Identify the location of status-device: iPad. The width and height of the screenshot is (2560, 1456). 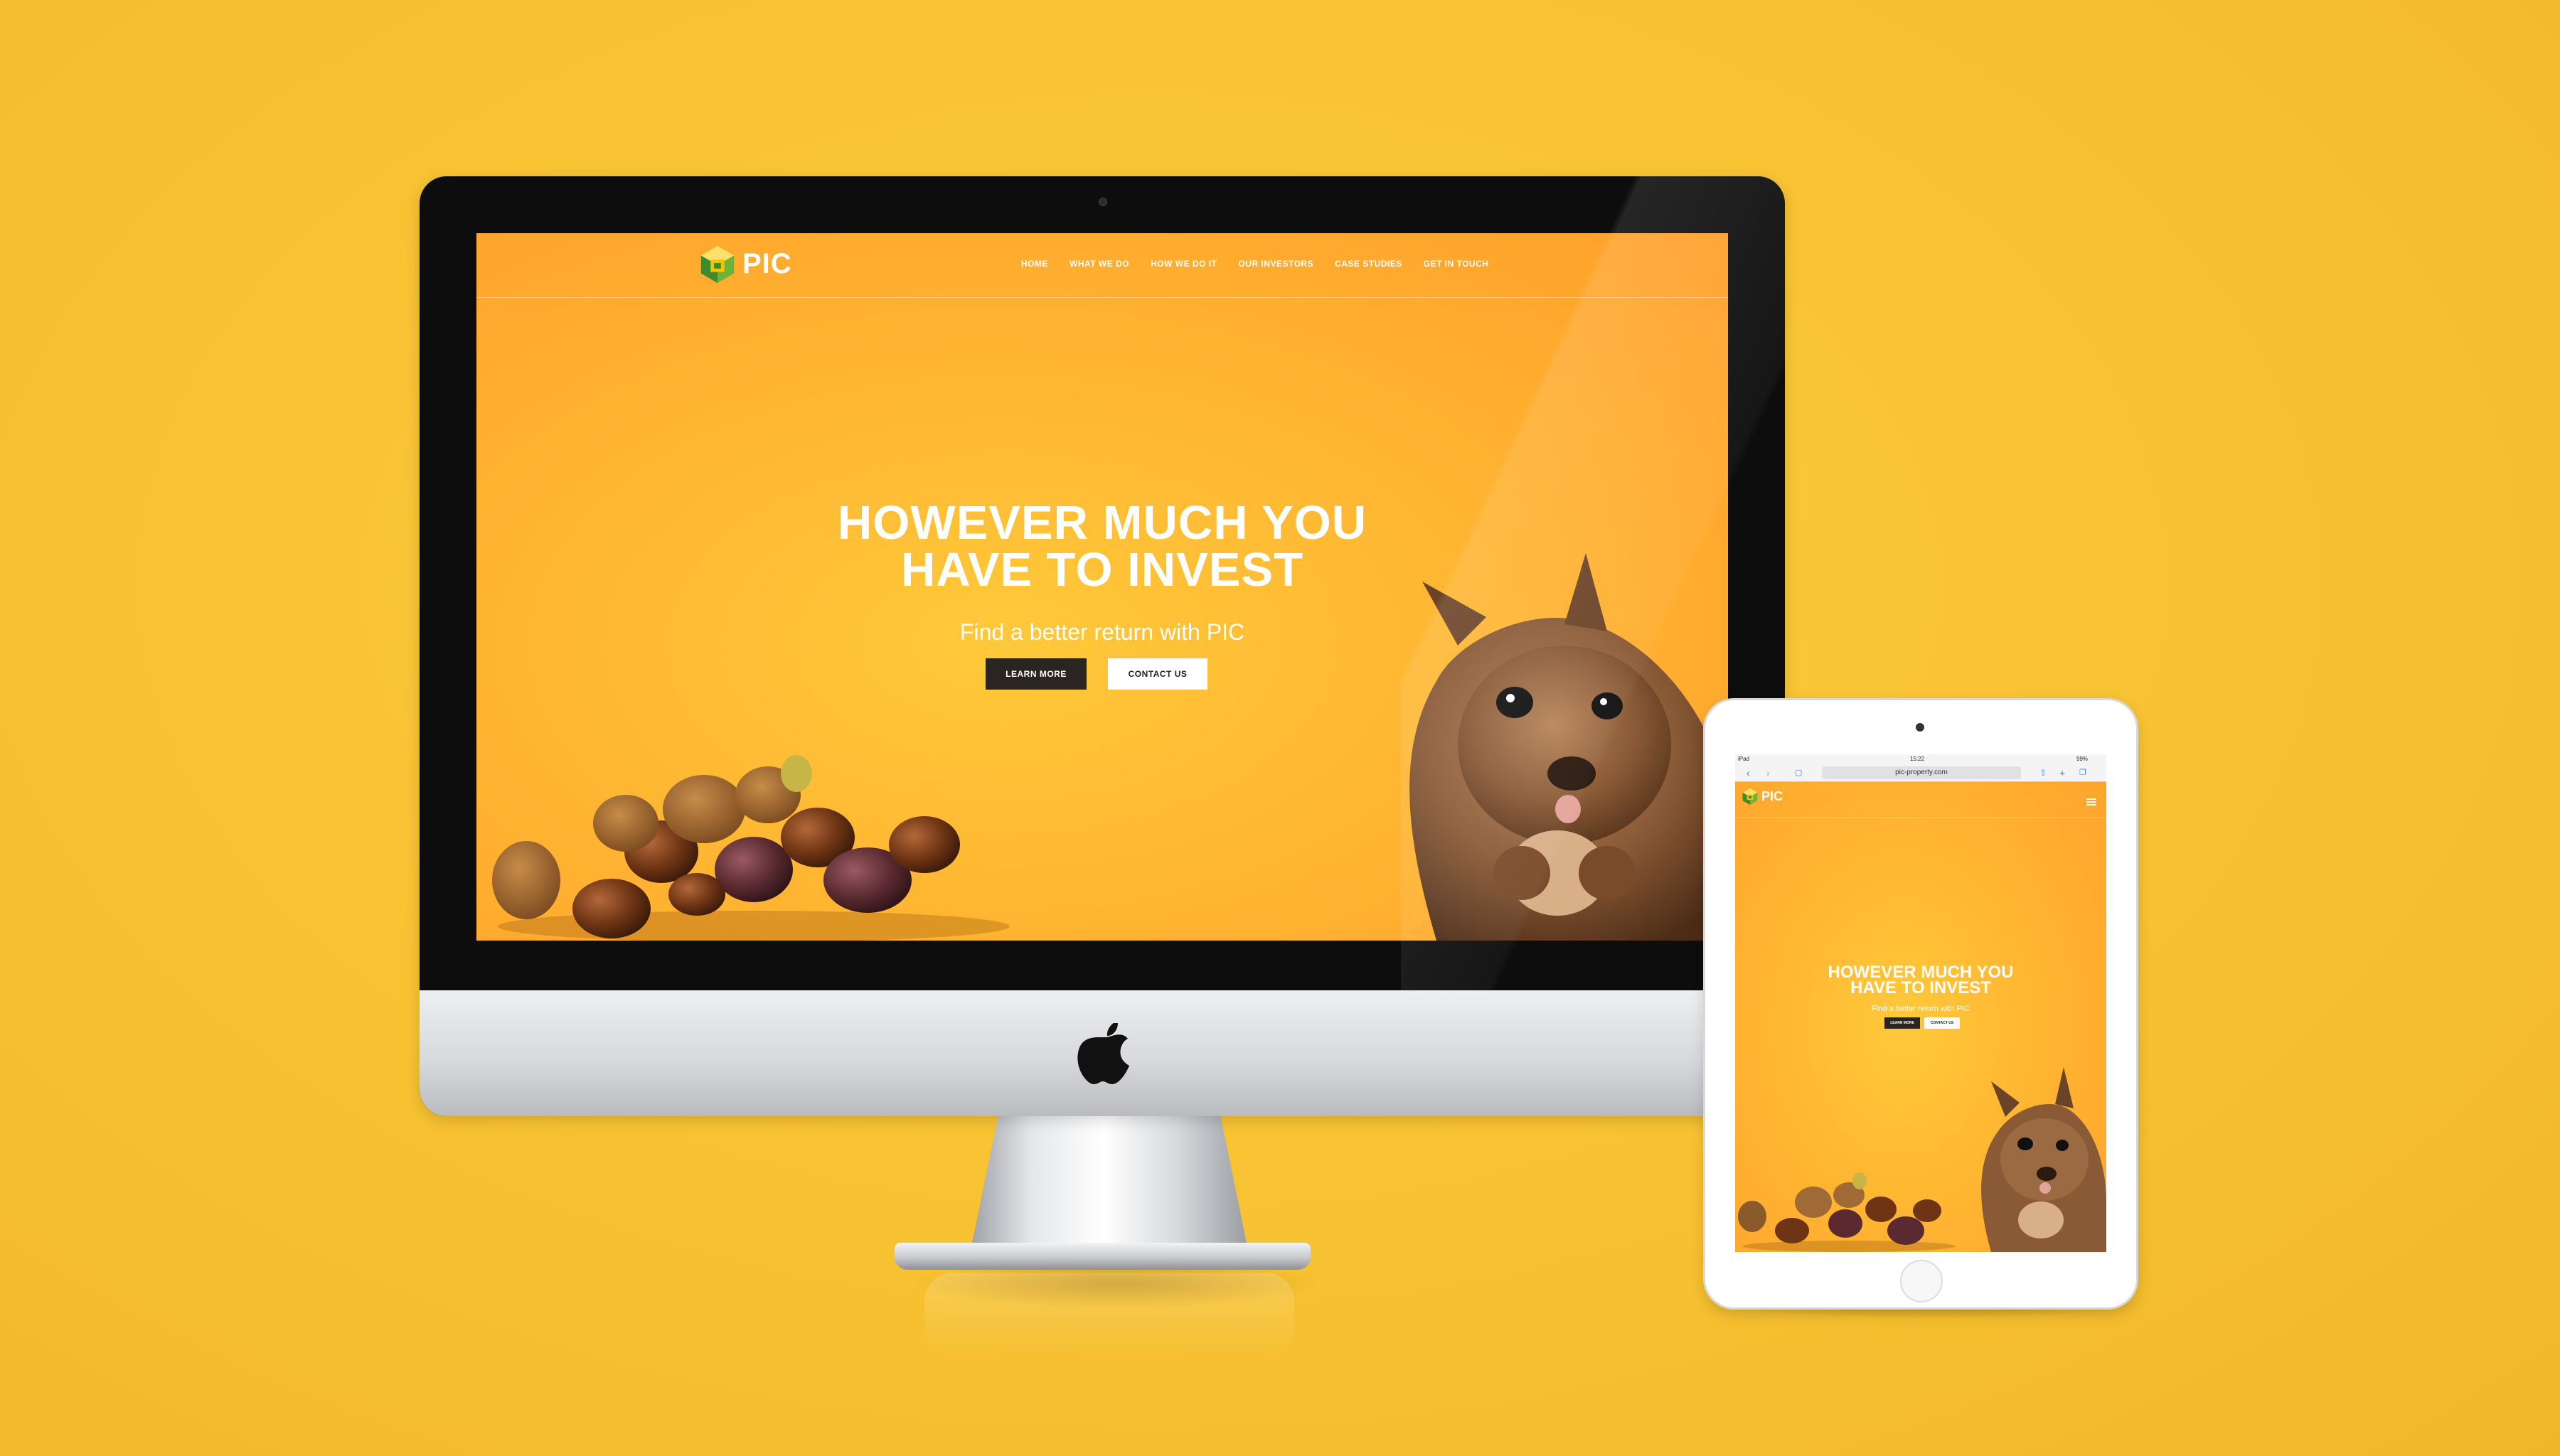
(1744, 759).